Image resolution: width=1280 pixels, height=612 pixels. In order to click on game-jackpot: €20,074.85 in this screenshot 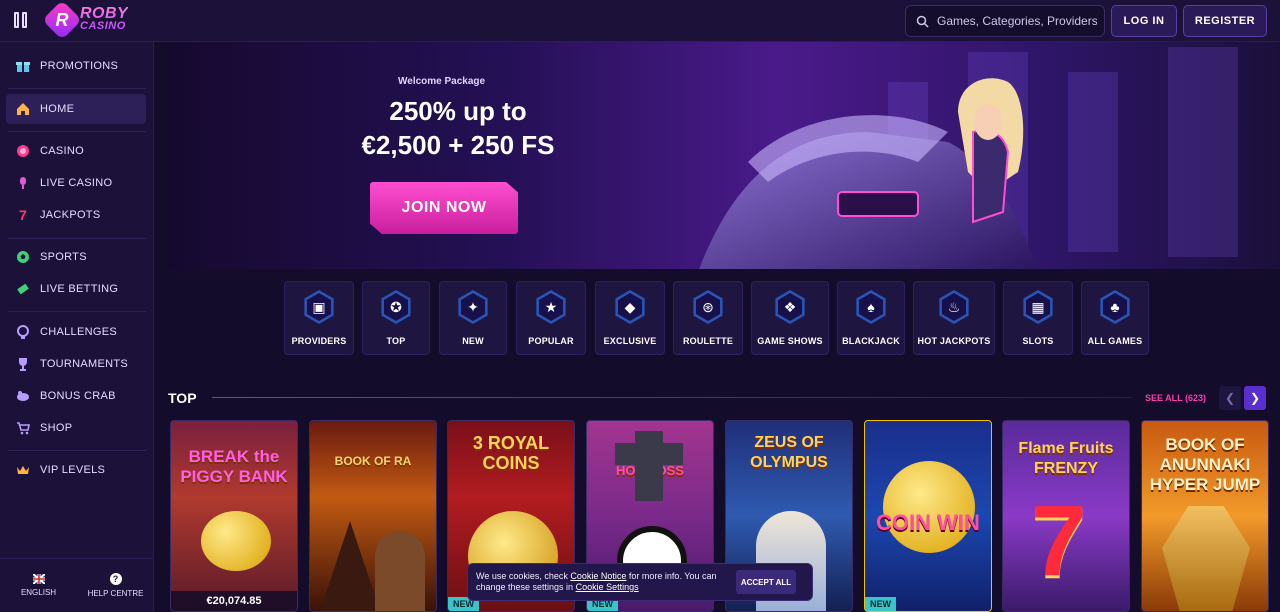, I will do `click(234, 601)`.